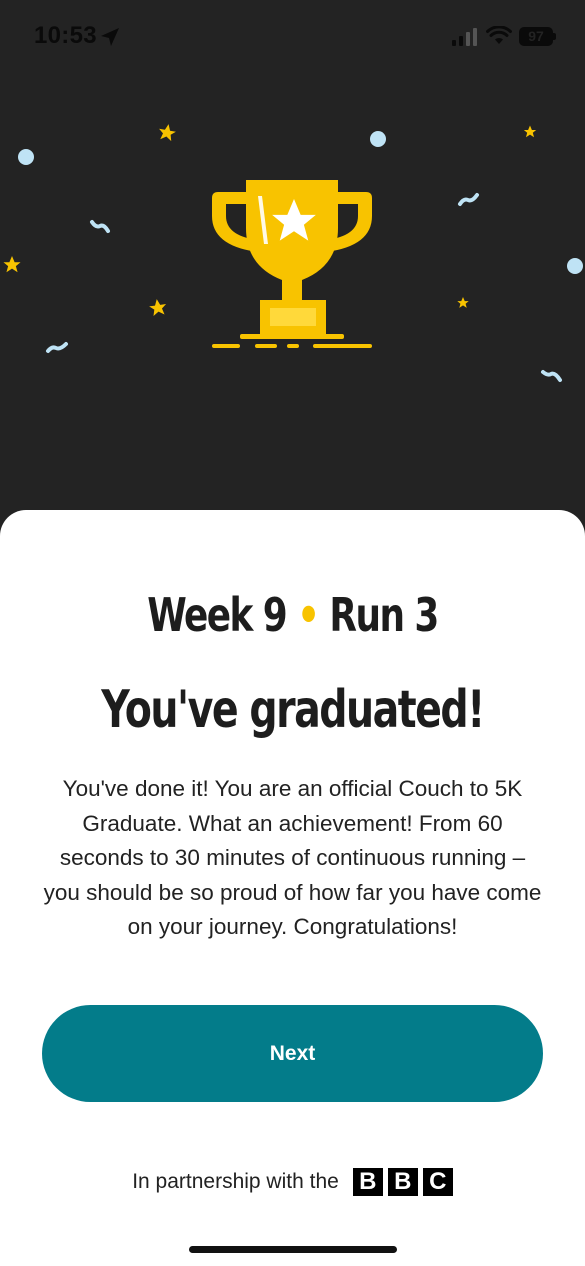  Describe the element at coordinates (235, 1181) in the screenshot. I see `partnership-text: In partnership with the` at that location.